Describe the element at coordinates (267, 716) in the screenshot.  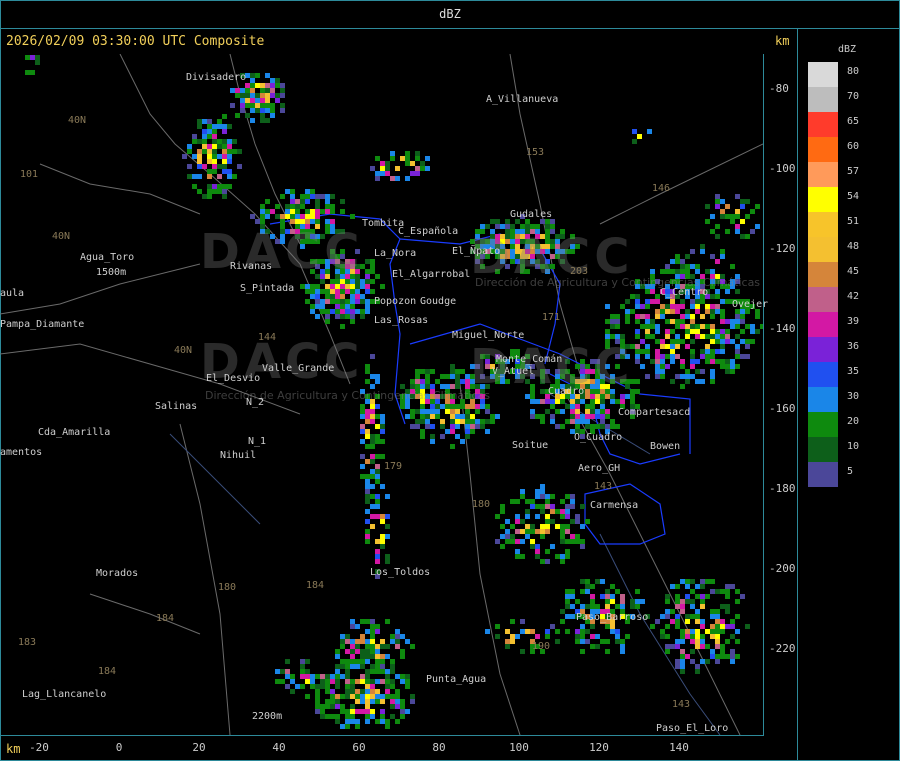
I see `place-label: 2200m` at that location.